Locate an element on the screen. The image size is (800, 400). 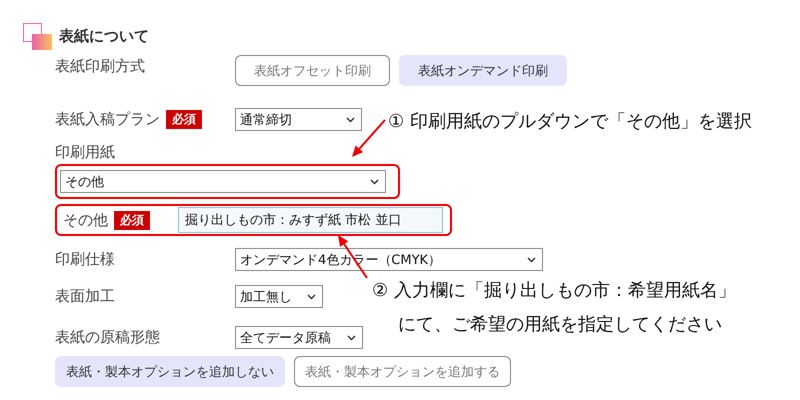
dropdown: 全てデータ原稿 is located at coordinates (299, 337).